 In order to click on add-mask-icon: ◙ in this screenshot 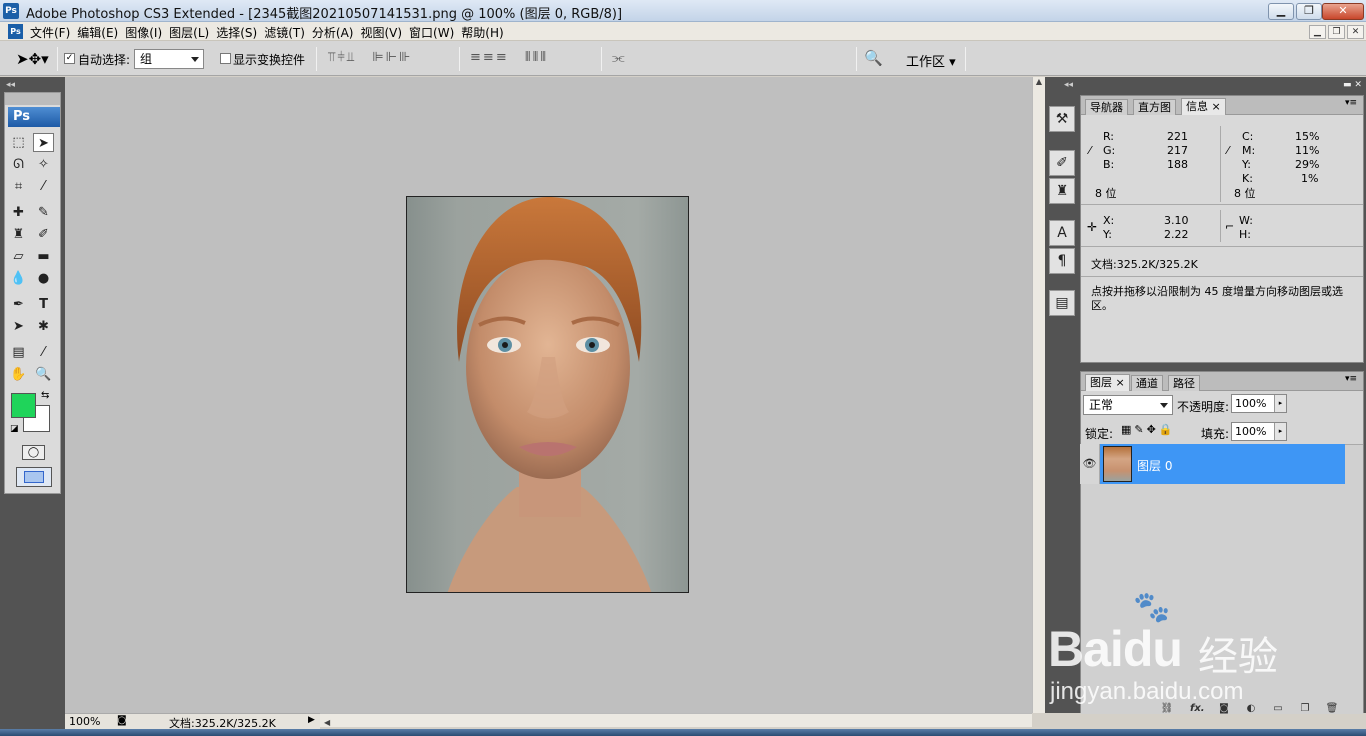, I will do `click(1224, 709)`.